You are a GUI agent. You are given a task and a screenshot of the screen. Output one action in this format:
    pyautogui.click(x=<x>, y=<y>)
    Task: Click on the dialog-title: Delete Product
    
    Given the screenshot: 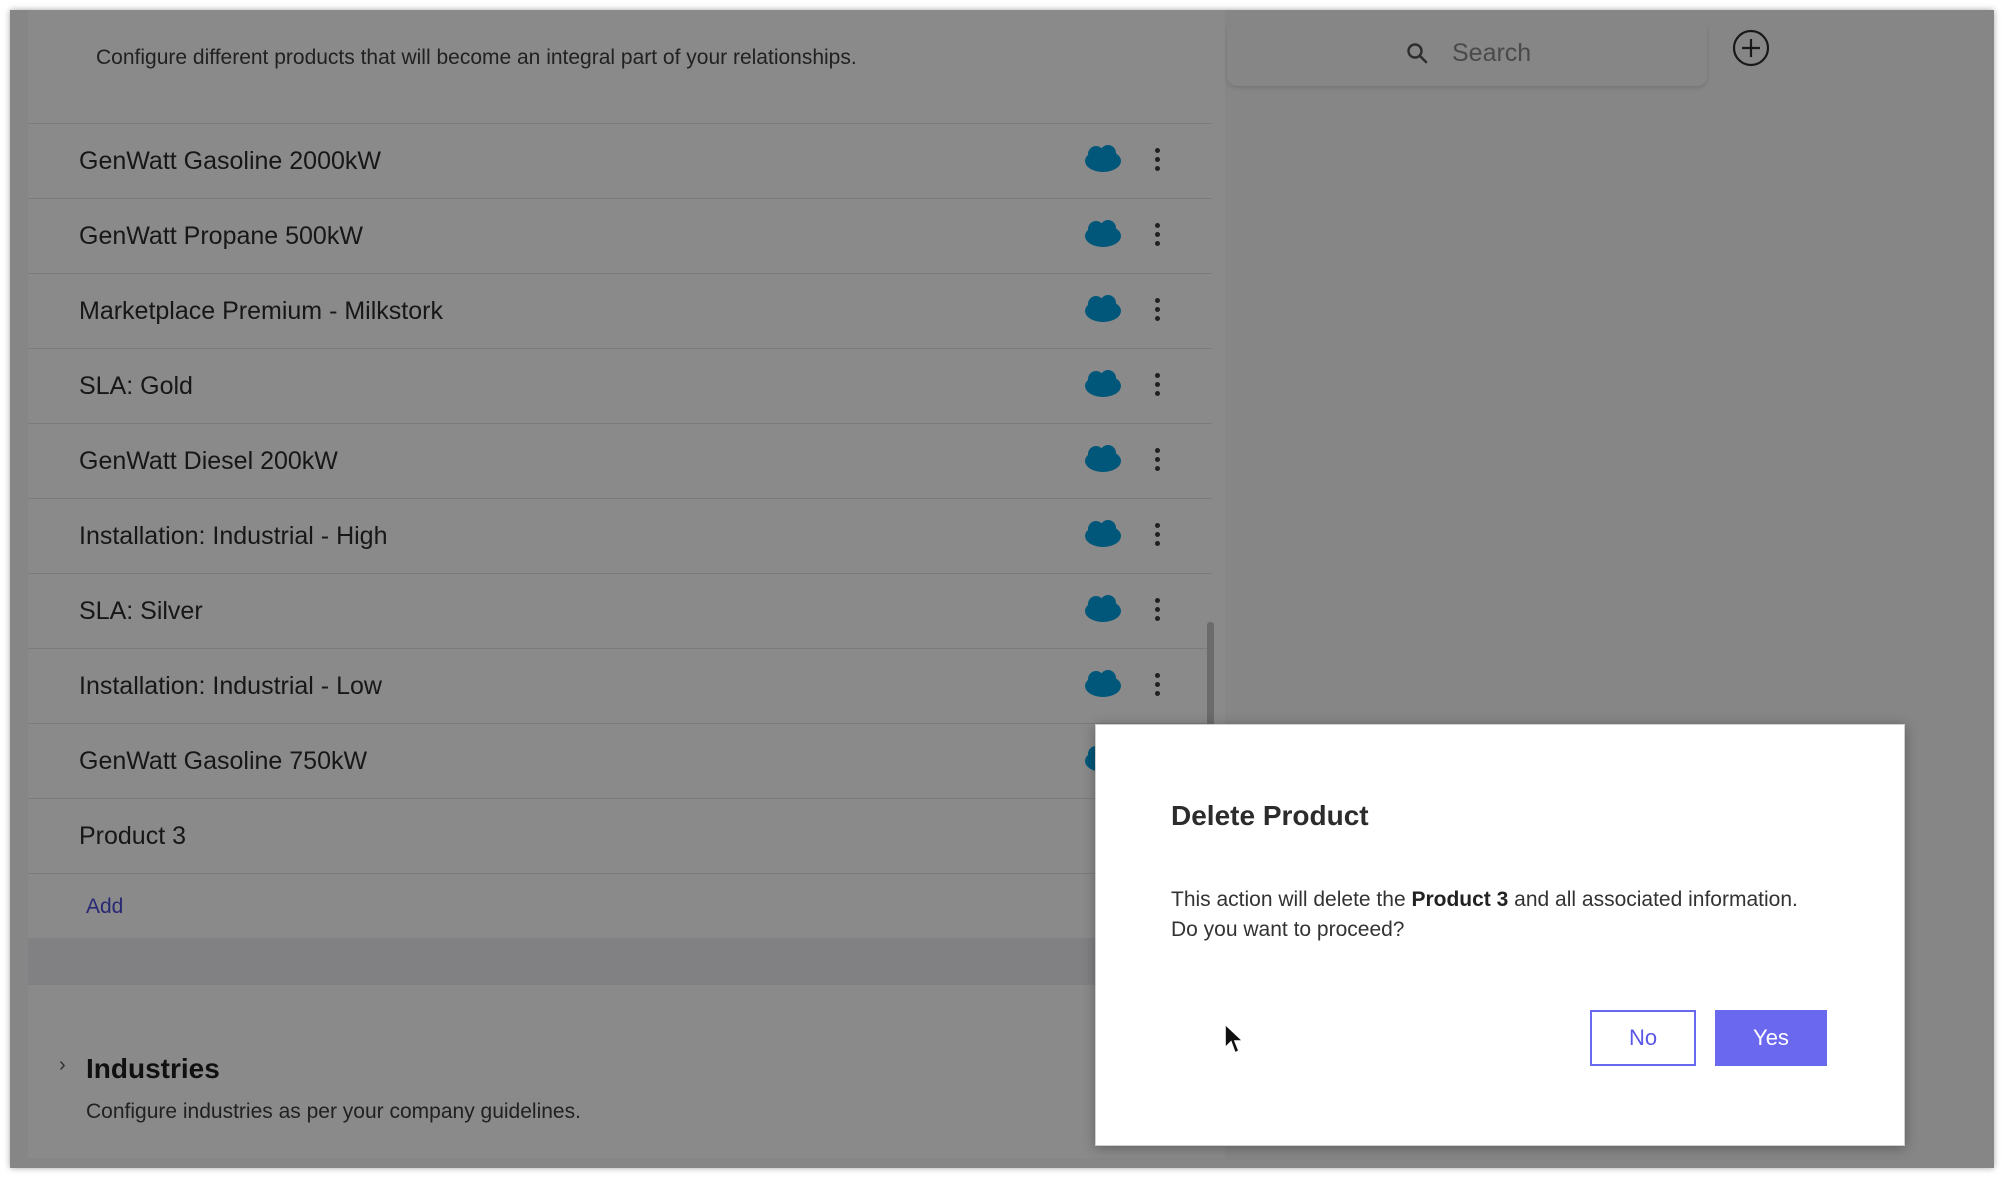 What is the action you would take?
    pyautogui.click(x=1270, y=815)
    